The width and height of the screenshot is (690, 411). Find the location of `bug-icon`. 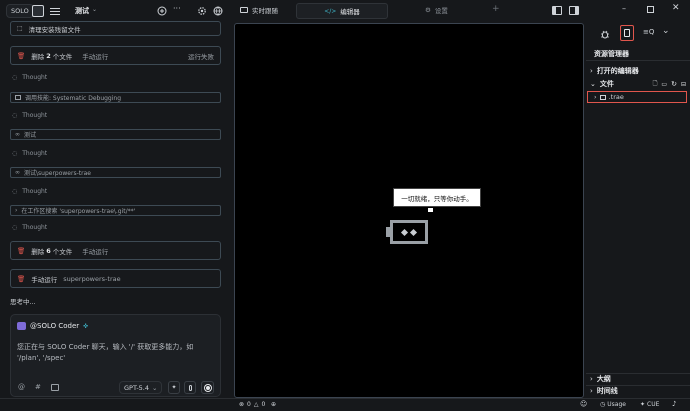

bug-icon is located at coordinates (605, 34).